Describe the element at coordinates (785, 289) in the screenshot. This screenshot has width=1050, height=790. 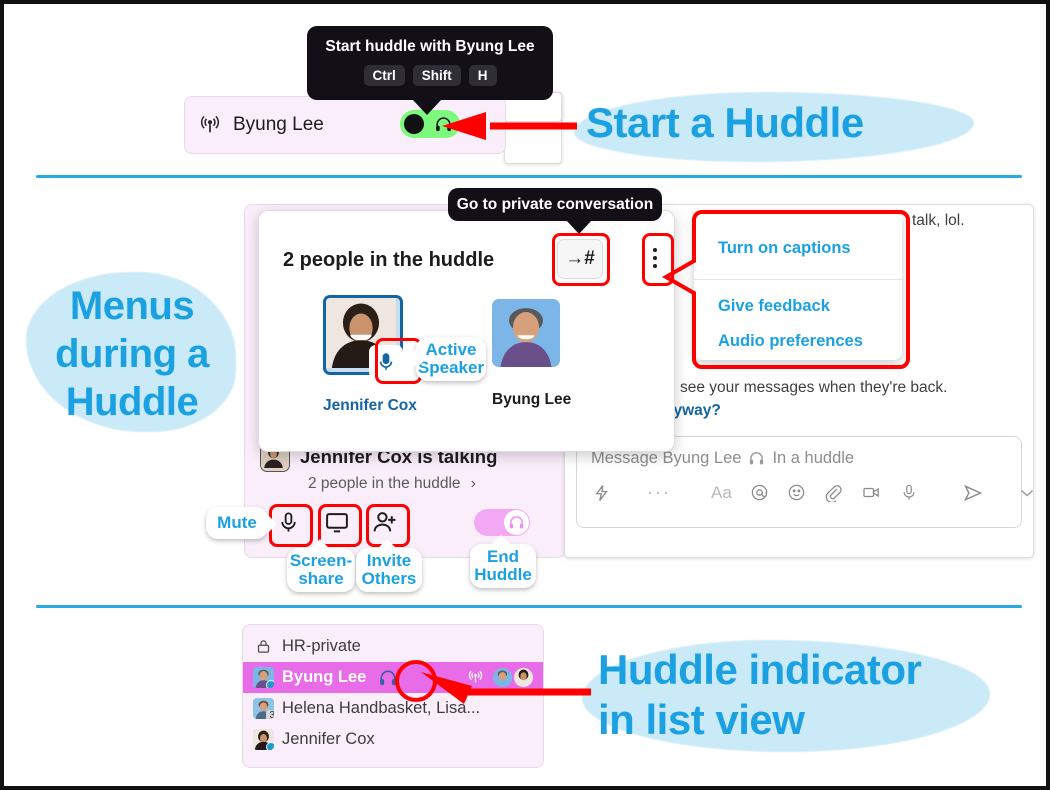
I see `red-outline-kebab-menu` at that location.